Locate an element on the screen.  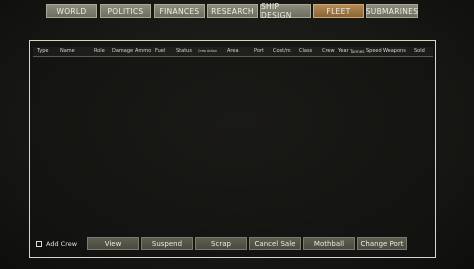
add-crew-label: Add Crew is located at coordinates (62, 244).